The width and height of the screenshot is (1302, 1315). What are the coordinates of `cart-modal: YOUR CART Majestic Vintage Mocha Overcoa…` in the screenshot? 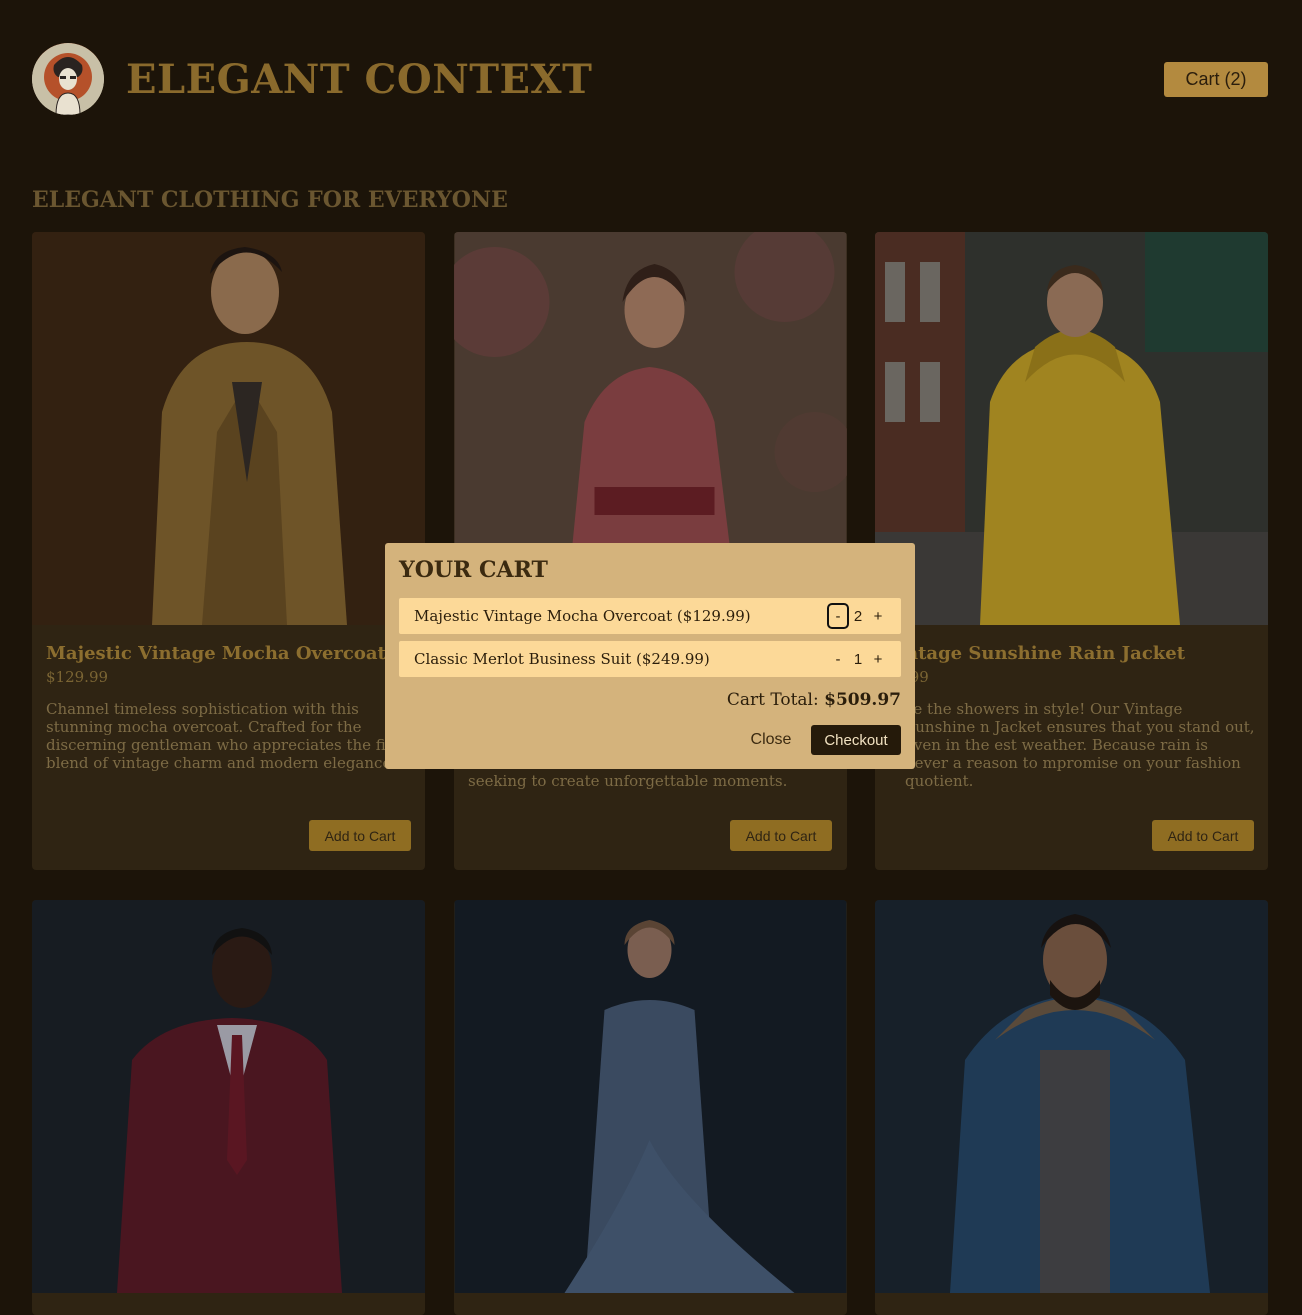 It's located at (650, 656).